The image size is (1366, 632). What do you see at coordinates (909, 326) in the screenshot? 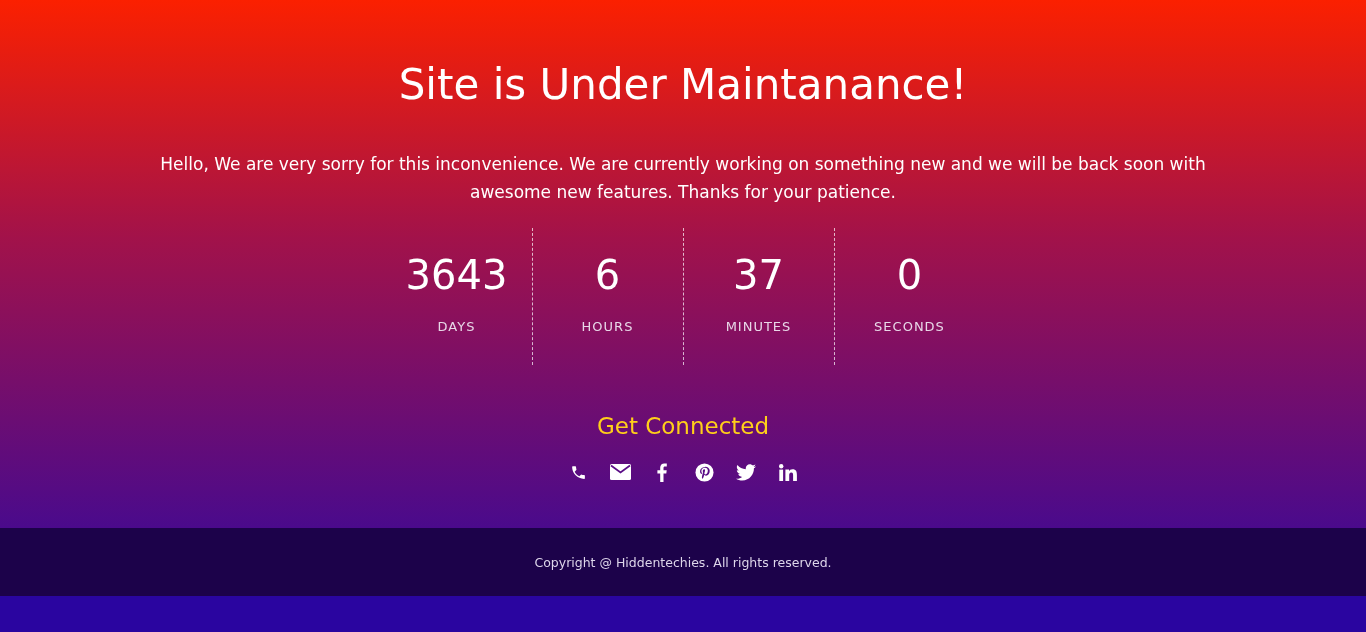
I see `countdown-label: SECONDS` at bounding box center [909, 326].